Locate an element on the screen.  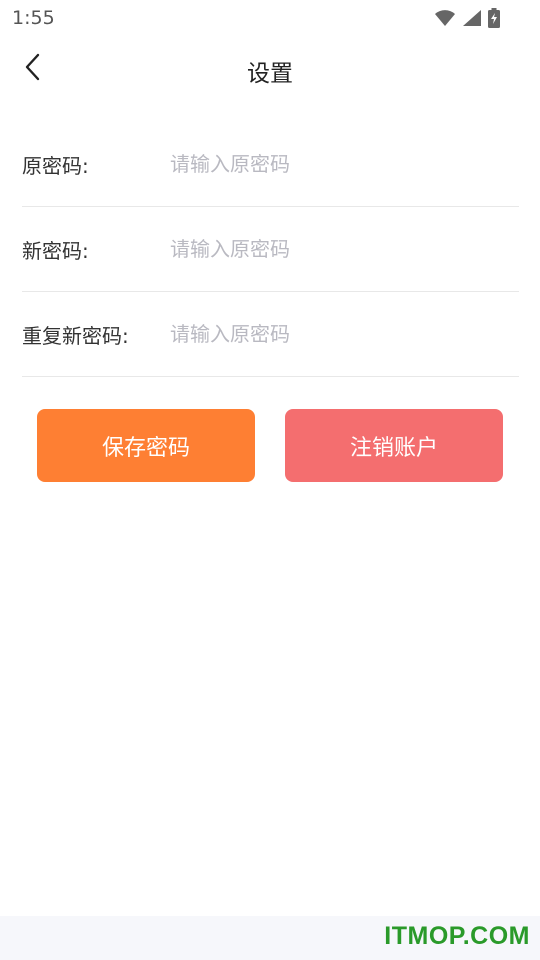
signal-icon is located at coordinates (472, 20).